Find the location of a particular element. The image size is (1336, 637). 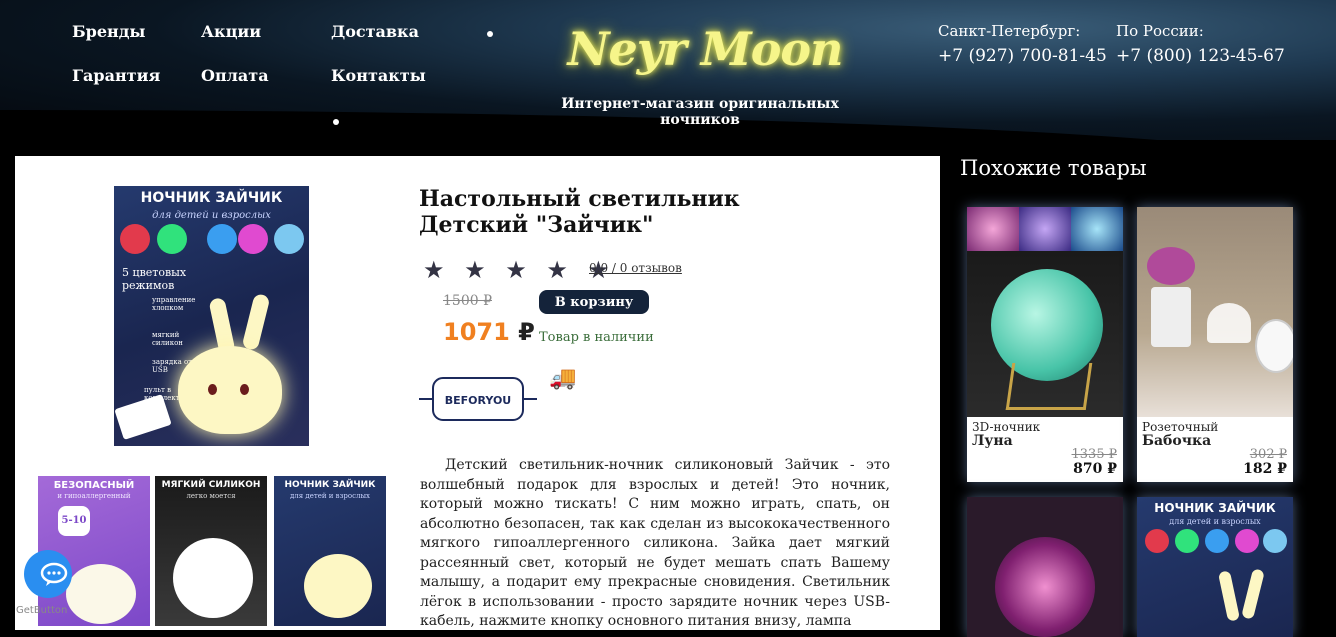

chat-widget-button is located at coordinates (48, 574).